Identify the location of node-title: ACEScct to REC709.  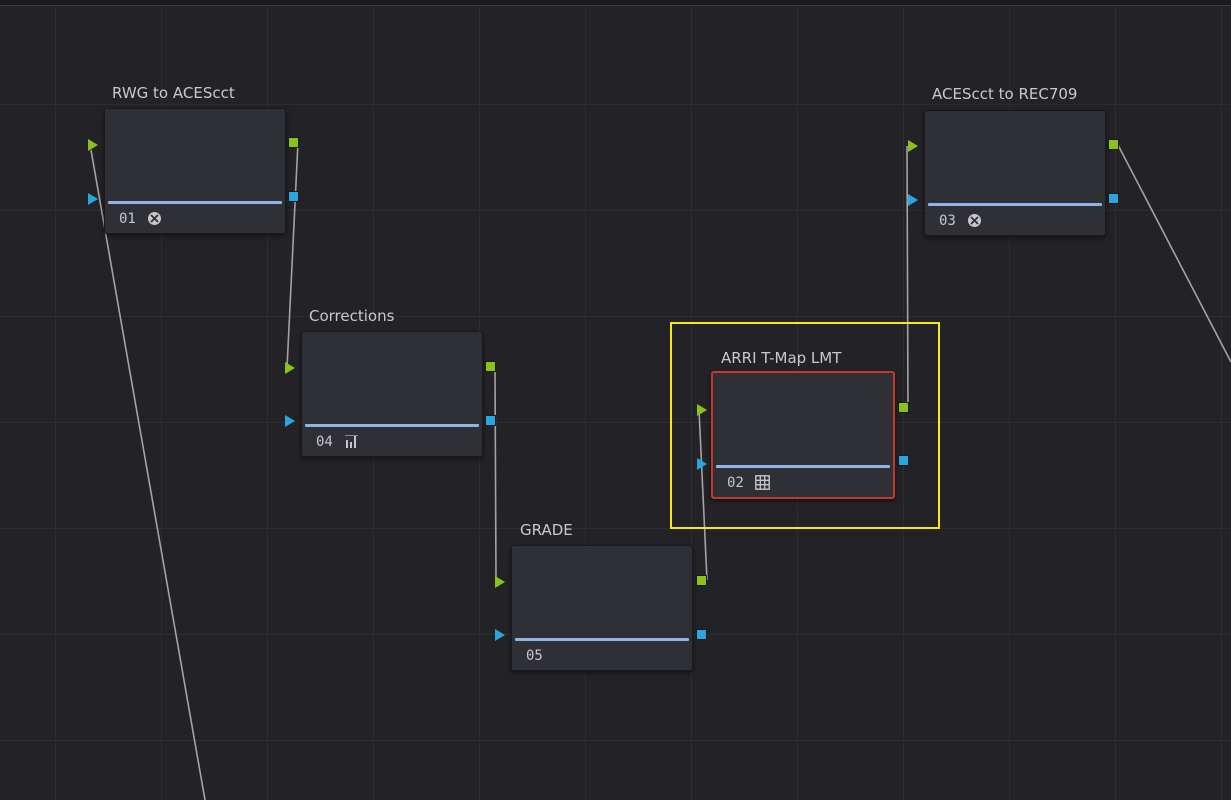
(1005, 94).